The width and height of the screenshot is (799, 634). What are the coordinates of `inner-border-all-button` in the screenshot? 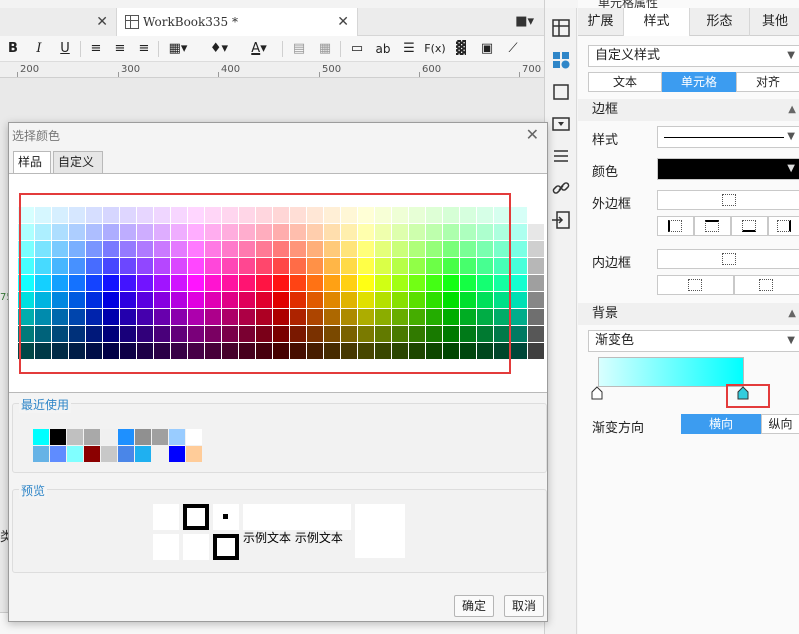 It's located at (728, 259).